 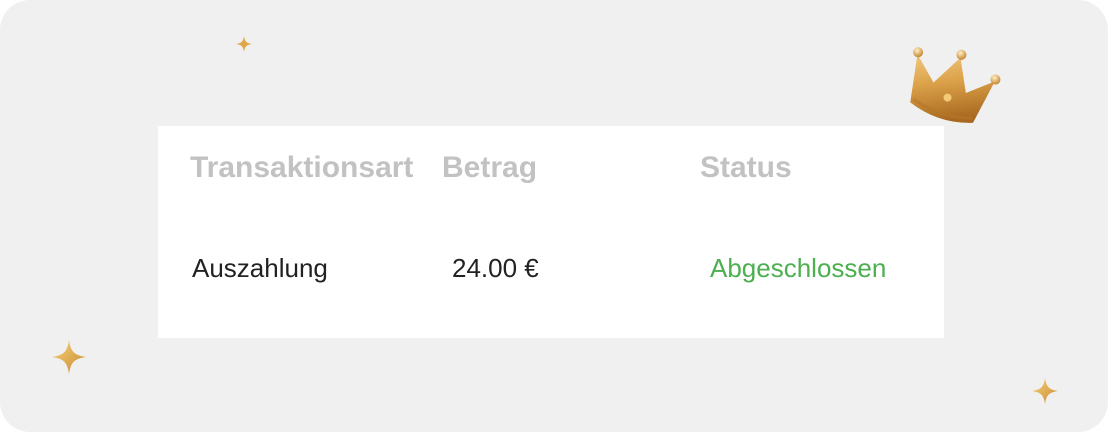 What do you see at coordinates (495, 268) in the screenshot?
I see `cell-amount: 24.00 €` at bounding box center [495, 268].